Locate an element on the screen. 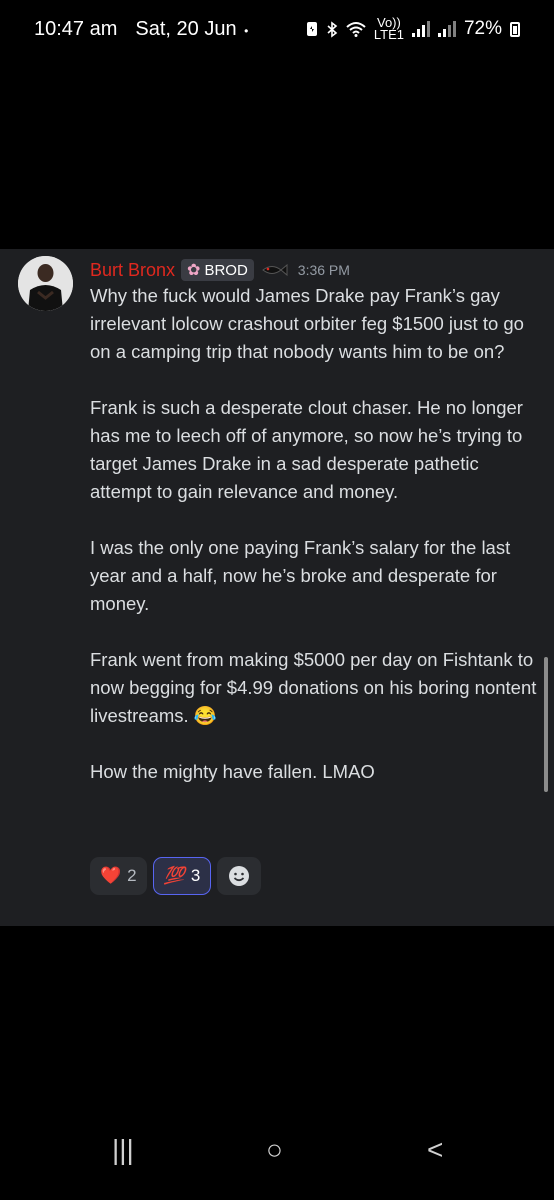 This screenshot has height=1200, width=554. status-left: 10:47 am Sat, 20 Jun • is located at coordinates (141, 29).